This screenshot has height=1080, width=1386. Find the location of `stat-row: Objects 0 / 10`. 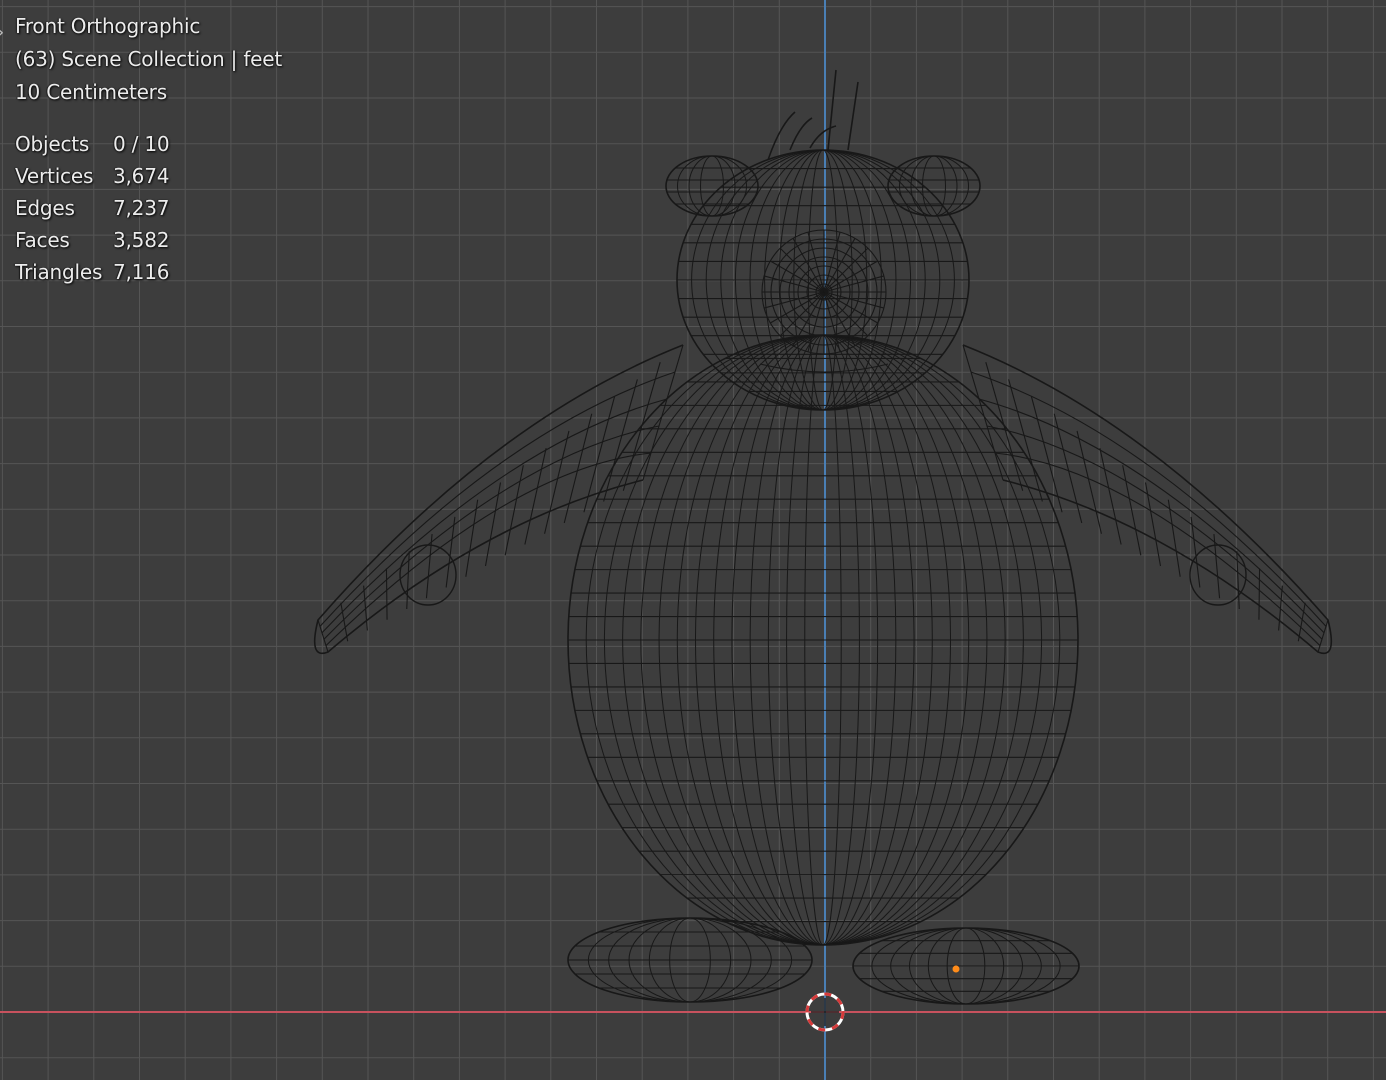

stat-row: Objects 0 / 10 is located at coordinates (148, 144).